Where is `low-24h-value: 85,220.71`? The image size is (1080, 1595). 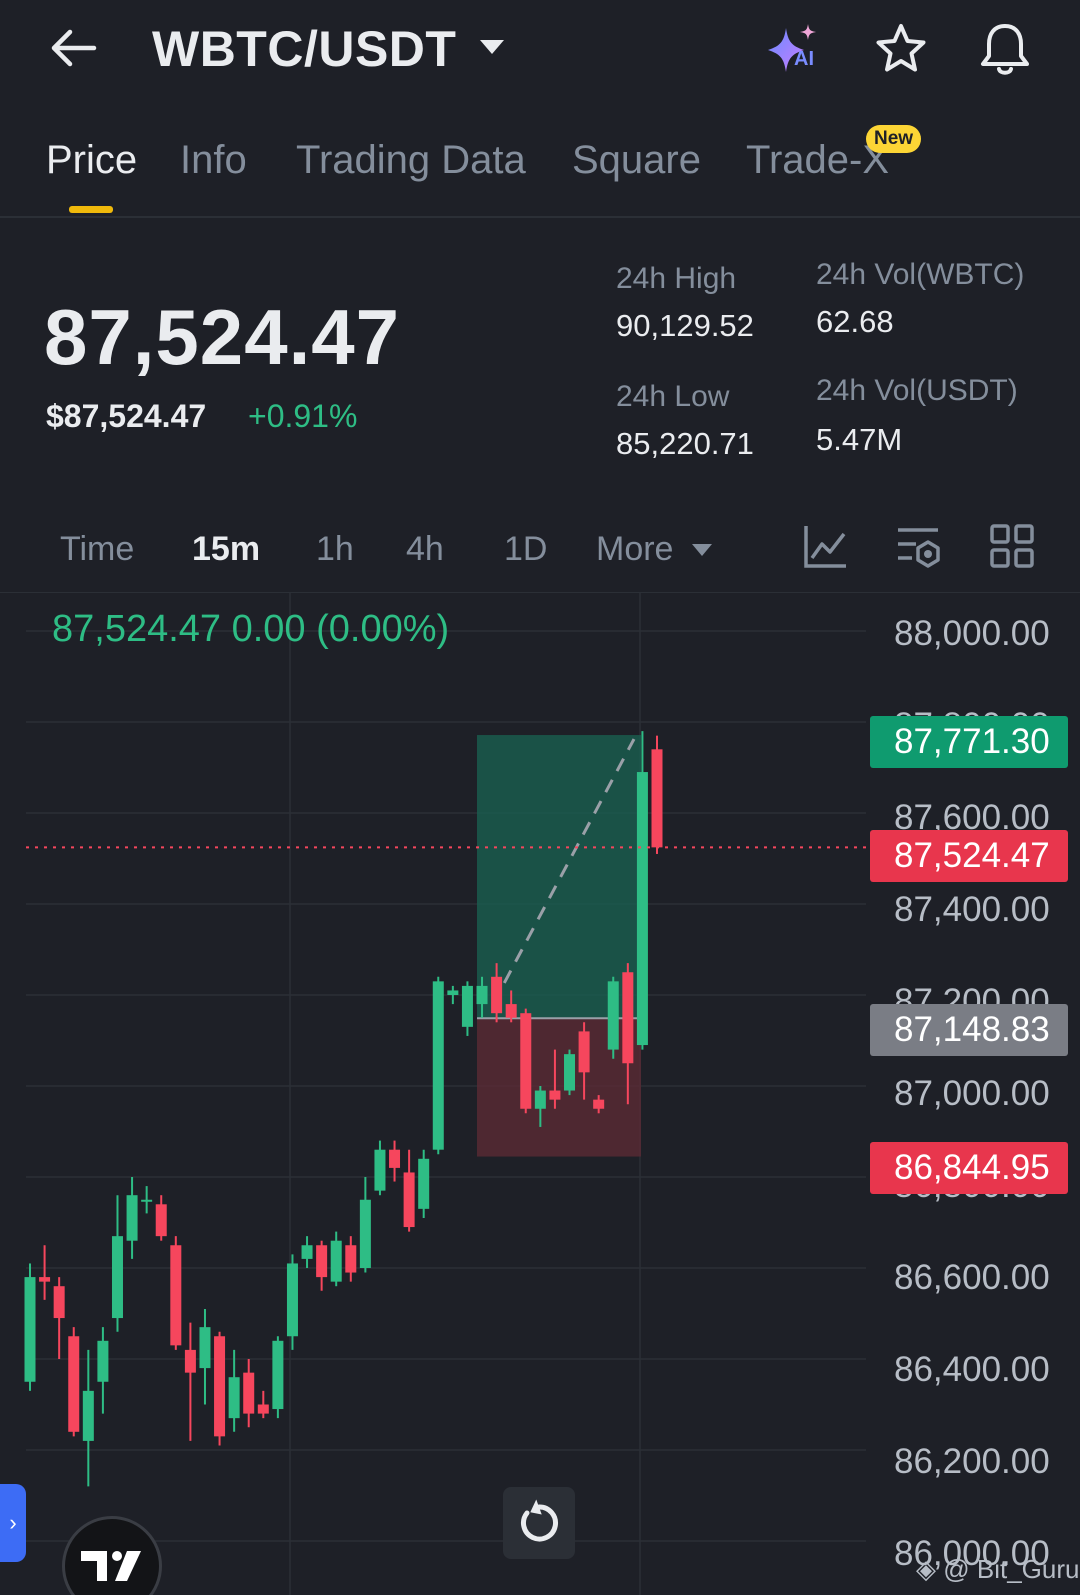
low-24h-value: 85,220.71 is located at coordinates (685, 443).